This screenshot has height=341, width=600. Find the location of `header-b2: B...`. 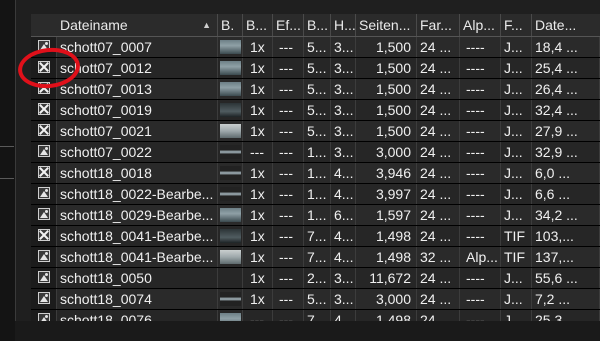

header-b2: B... is located at coordinates (258, 25).